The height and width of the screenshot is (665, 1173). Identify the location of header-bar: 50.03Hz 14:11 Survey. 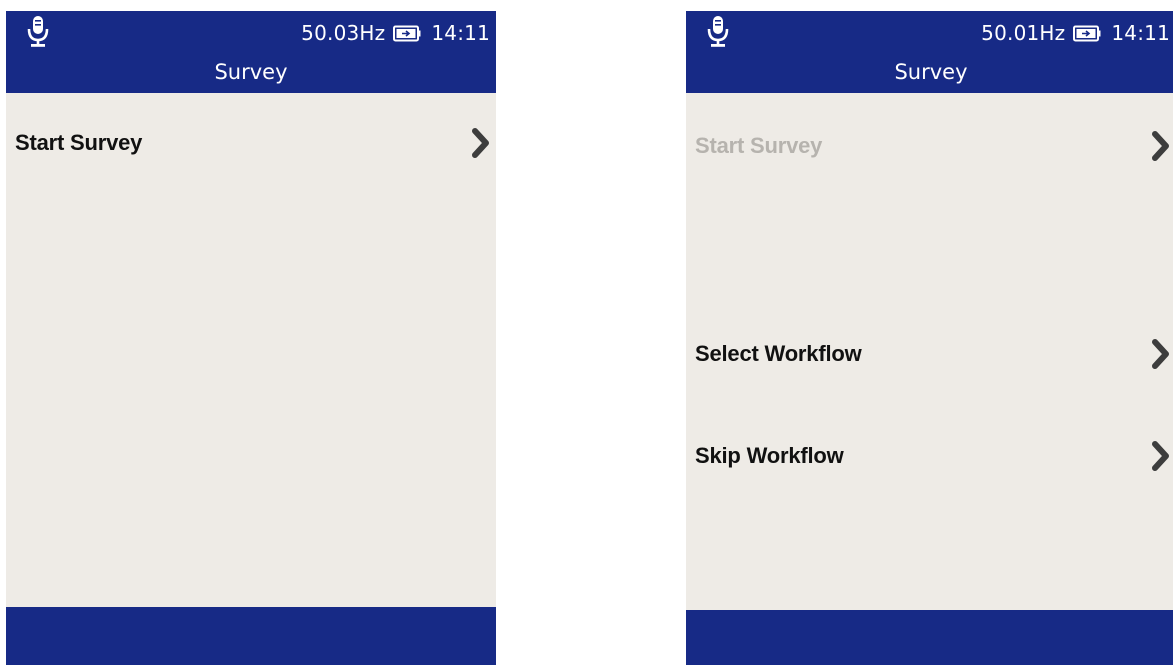
(251, 52).